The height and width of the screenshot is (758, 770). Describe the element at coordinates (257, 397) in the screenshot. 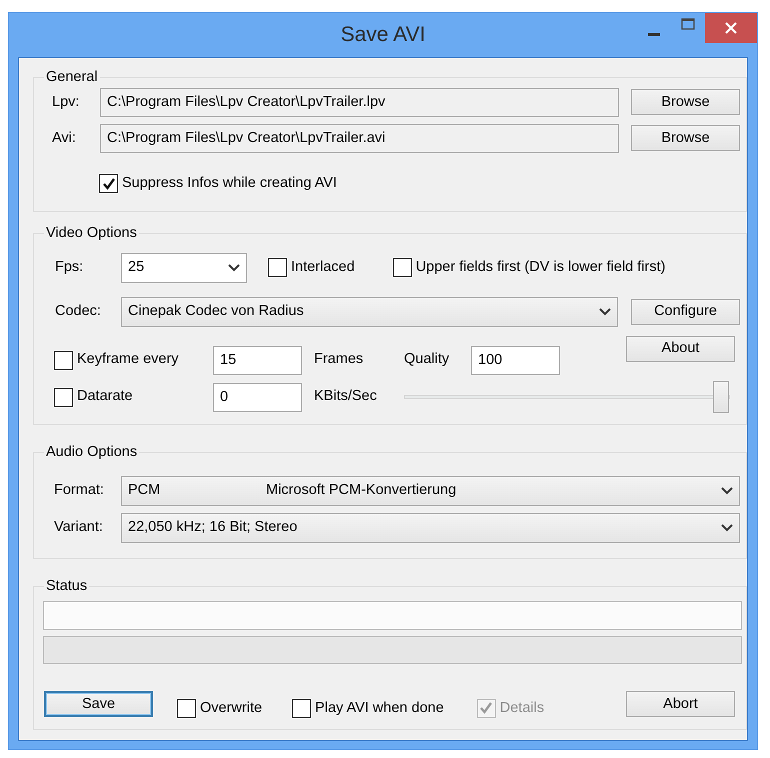

I see `input-field: 0` at that location.